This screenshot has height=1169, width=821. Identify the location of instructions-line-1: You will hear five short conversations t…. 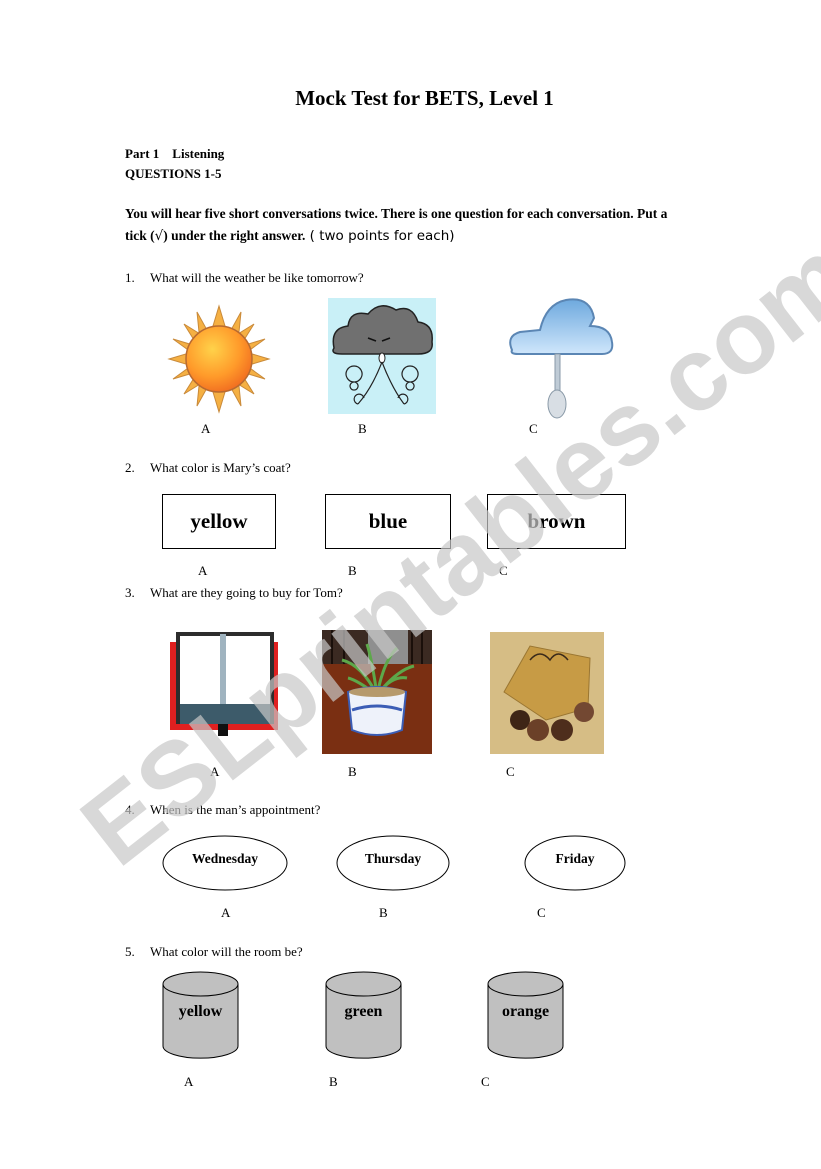
(396, 213).